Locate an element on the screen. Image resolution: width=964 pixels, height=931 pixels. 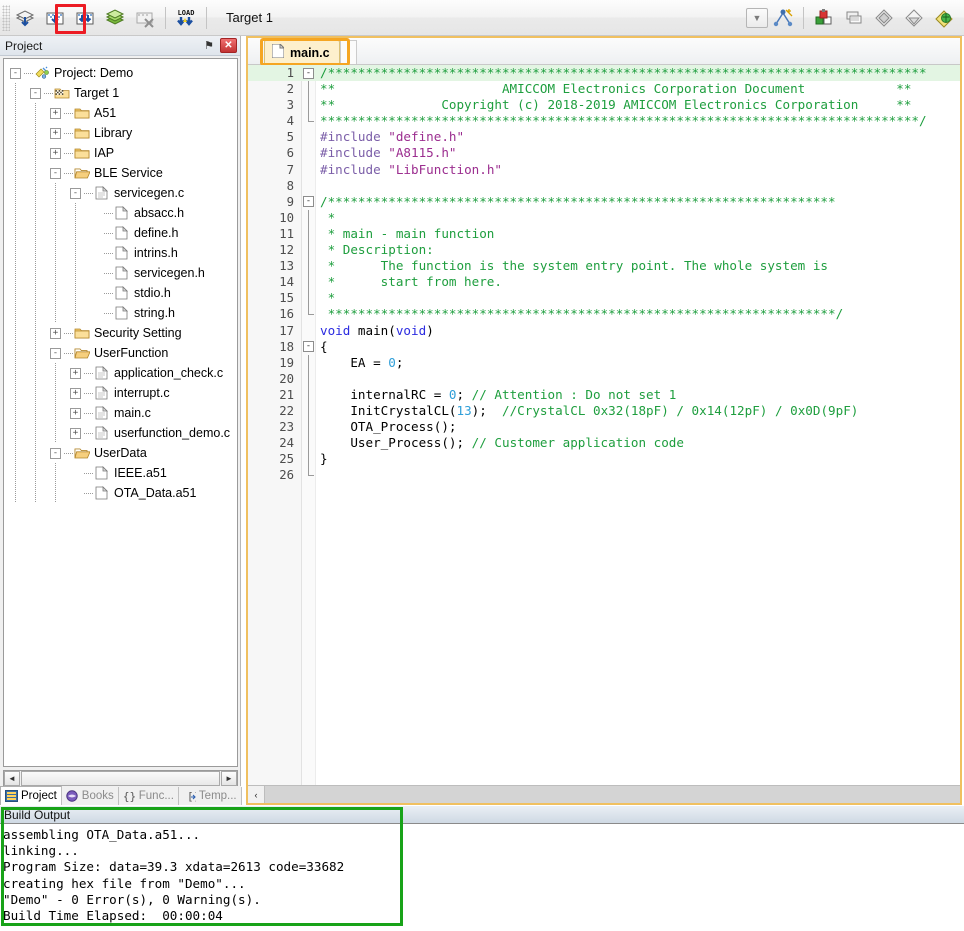
tree-item: define.h is located at coordinates (120, 233).